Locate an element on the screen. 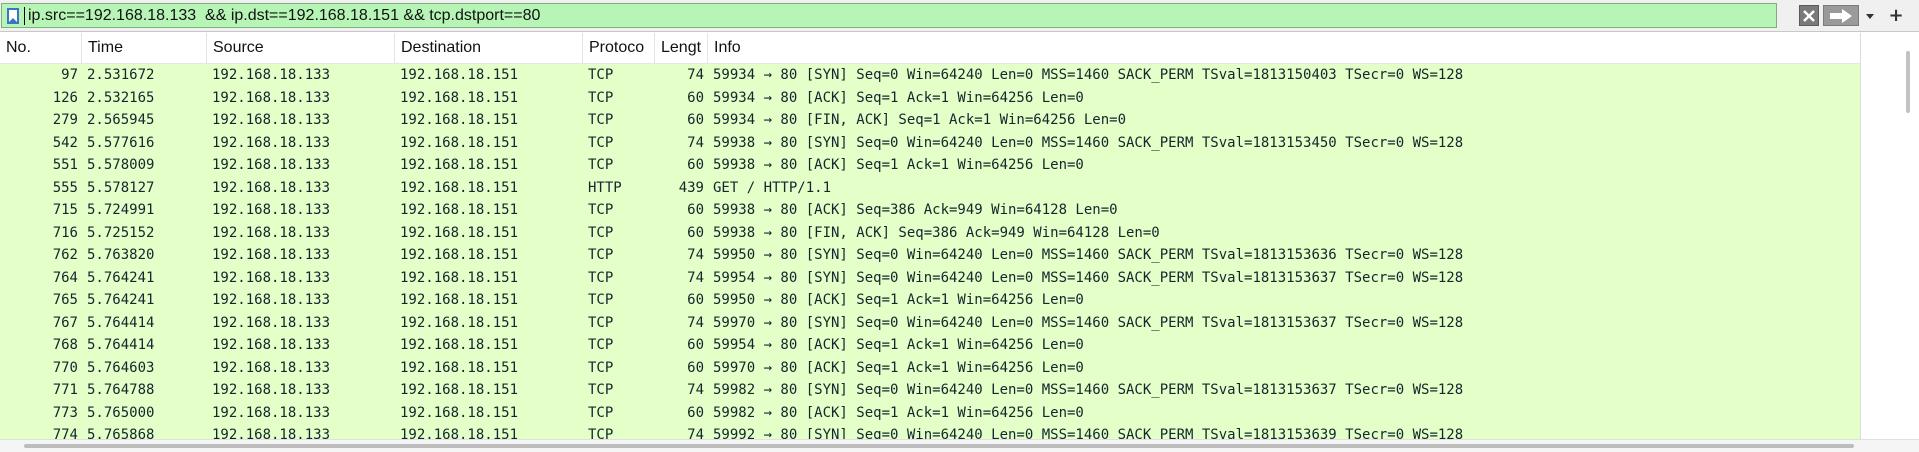  packet-number: 555 is located at coordinates (65, 187).